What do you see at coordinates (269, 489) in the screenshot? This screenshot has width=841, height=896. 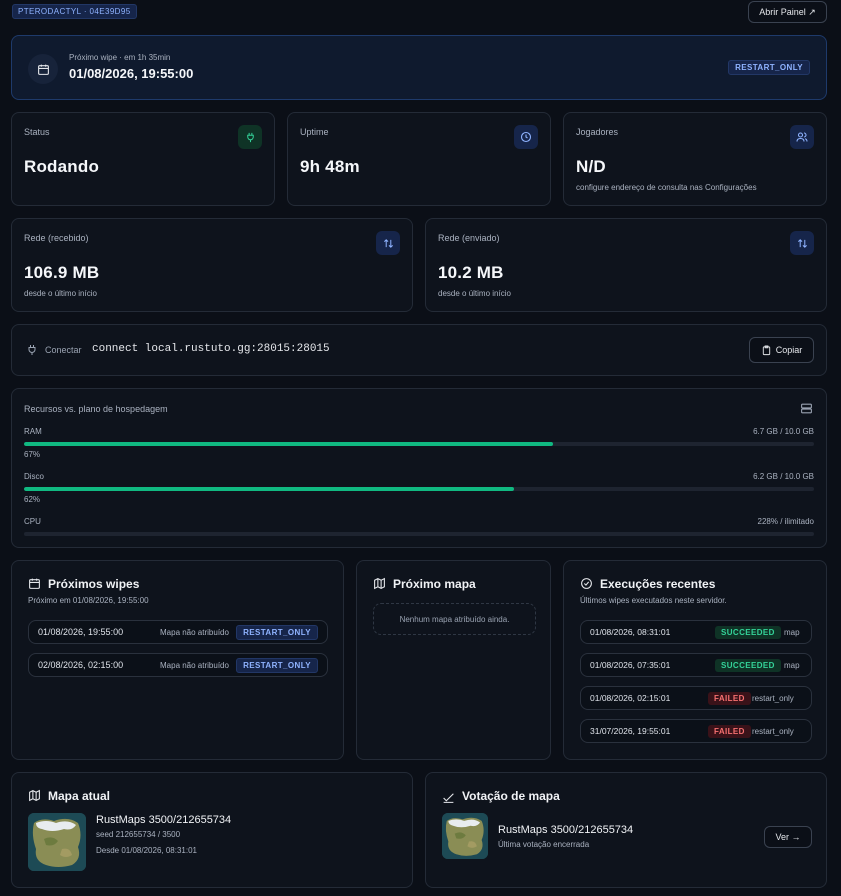 I see `disk-bar-fill` at bounding box center [269, 489].